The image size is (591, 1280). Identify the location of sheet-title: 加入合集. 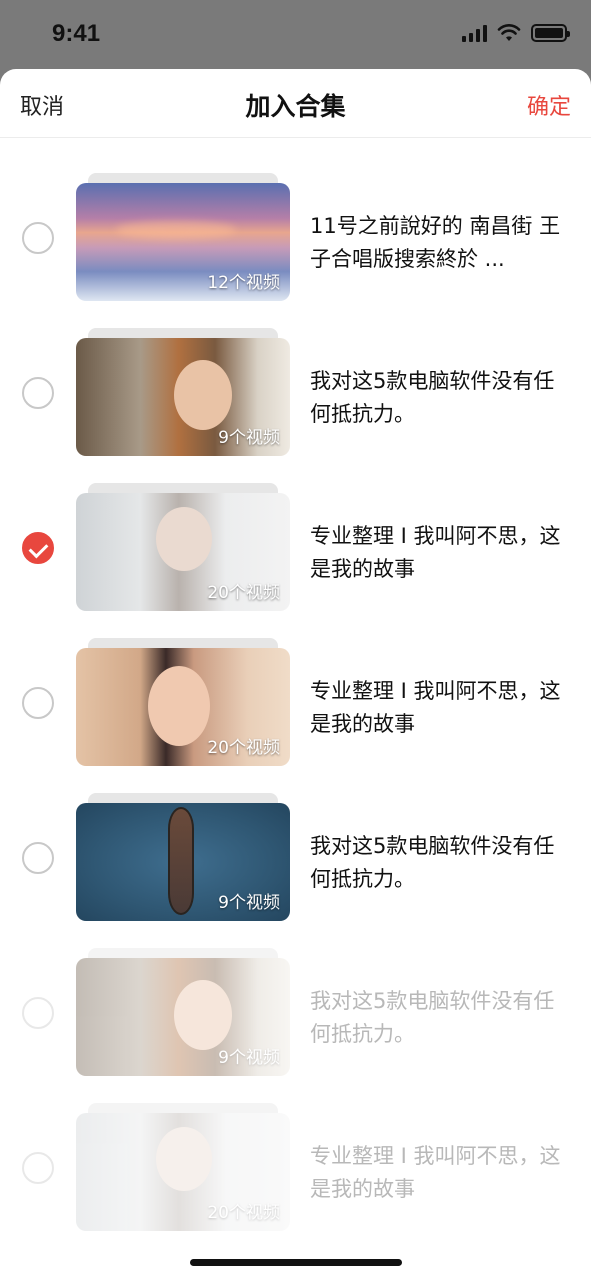
(295, 106).